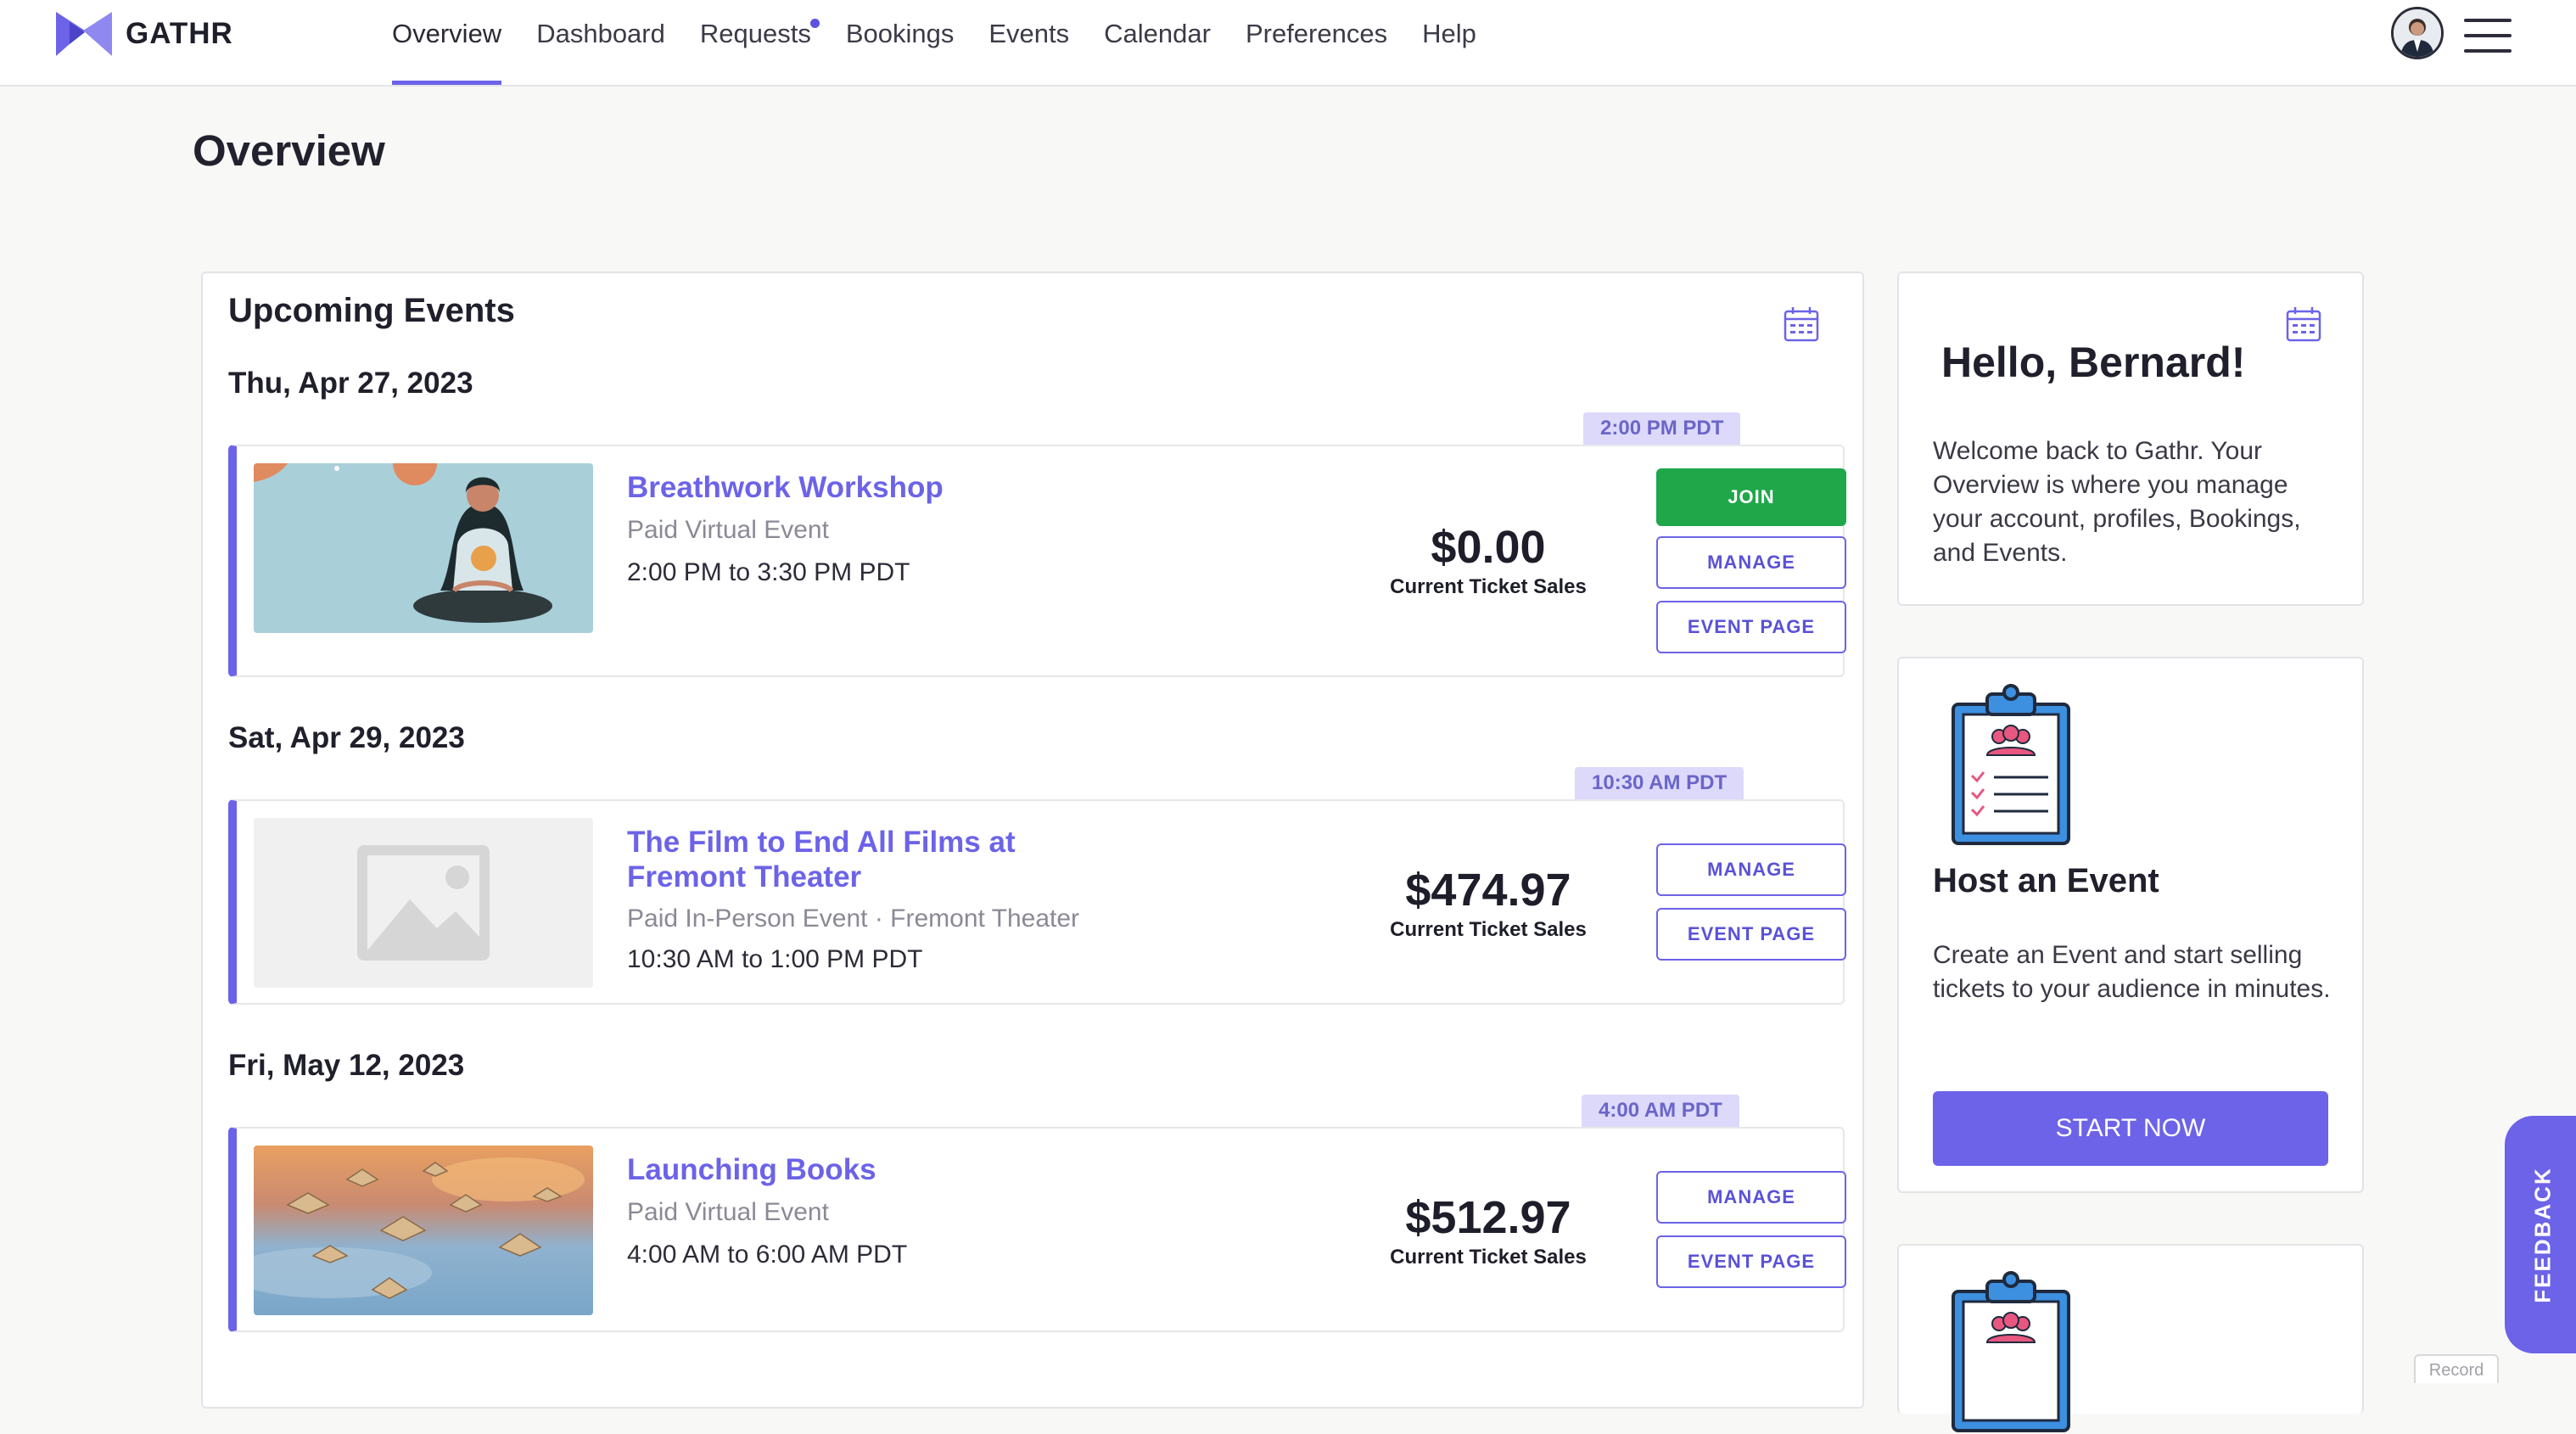 The image size is (2576, 1434). I want to click on ticket-sales-amount: $512.97, so click(1488, 1218).